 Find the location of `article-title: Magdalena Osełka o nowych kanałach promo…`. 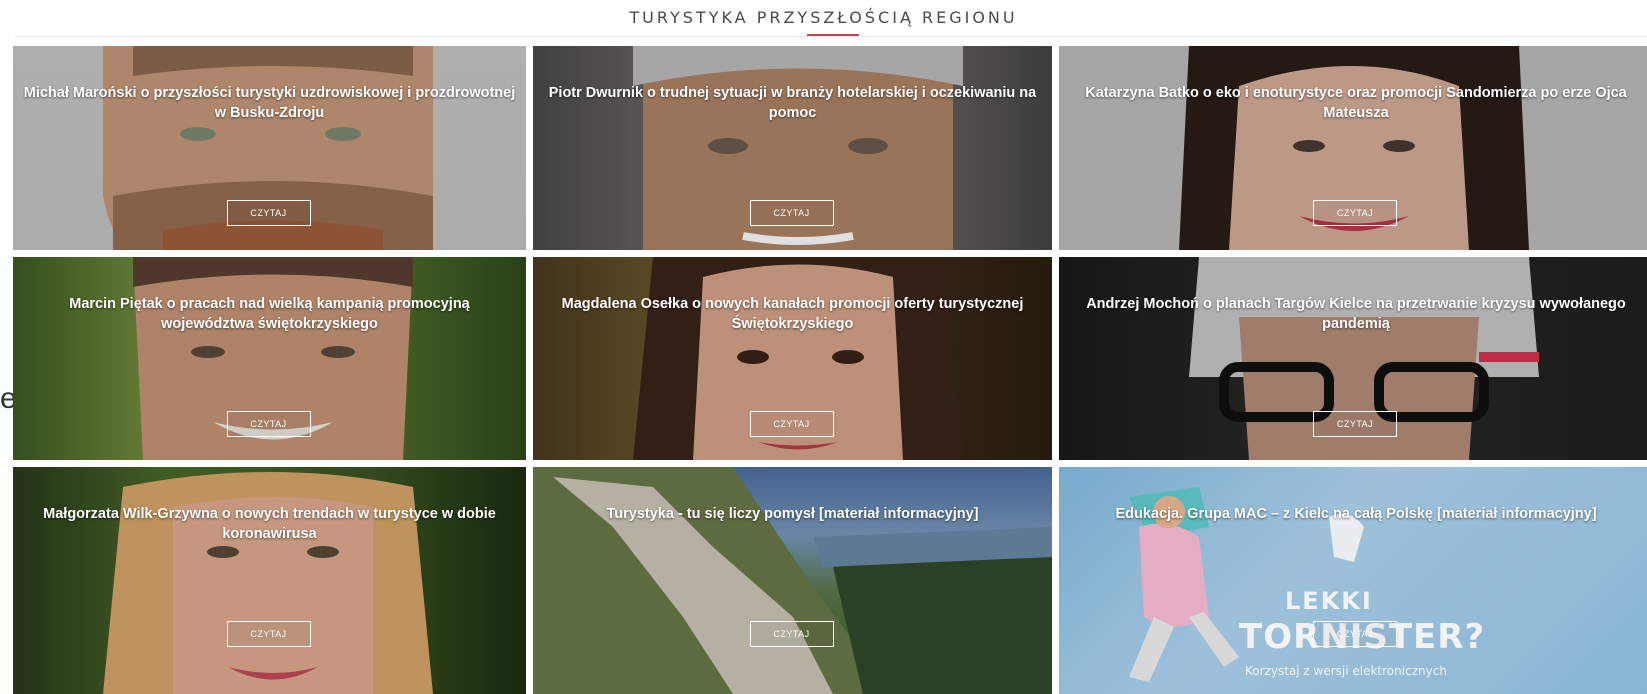

article-title: Magdalena Osełka o nowych kanałach promo… is located at coordinates (792, 314).